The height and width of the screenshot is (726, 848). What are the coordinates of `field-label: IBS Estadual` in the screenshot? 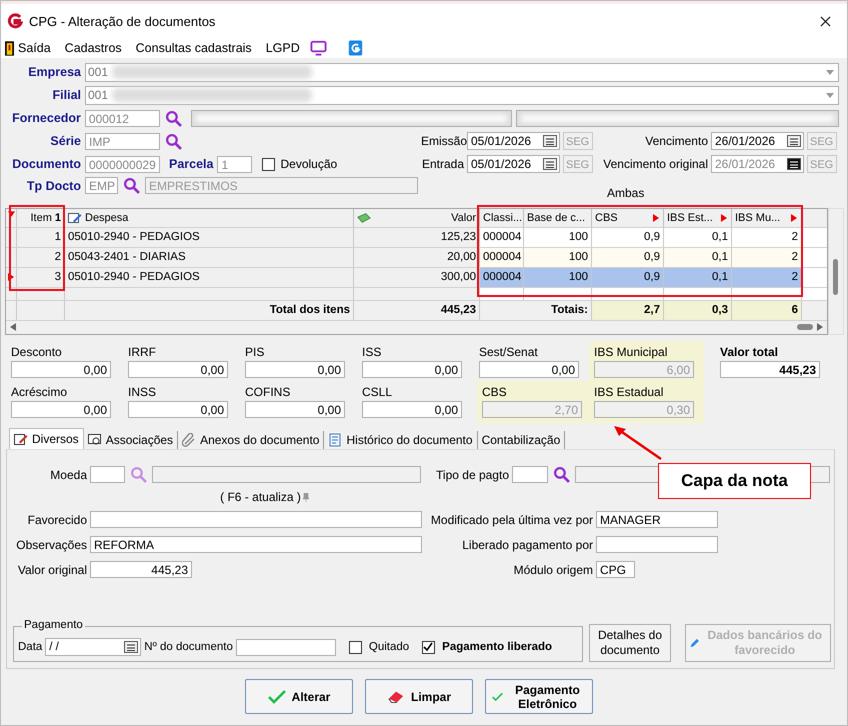 It's located at (629, 393).